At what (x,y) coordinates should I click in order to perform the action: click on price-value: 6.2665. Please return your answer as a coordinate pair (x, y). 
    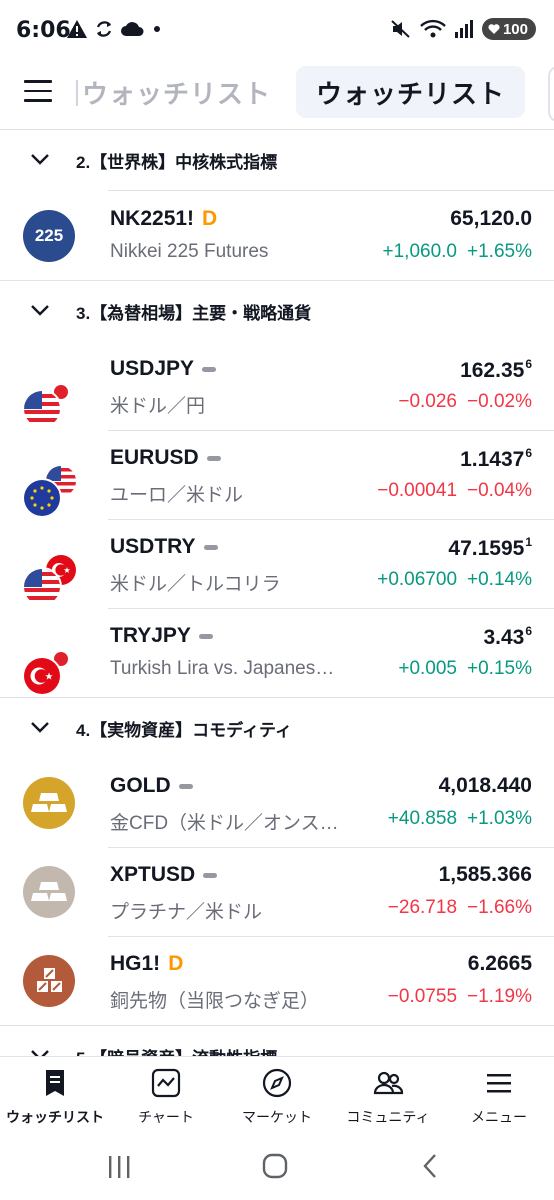
    Looking at the image, I should click on (499, 963).